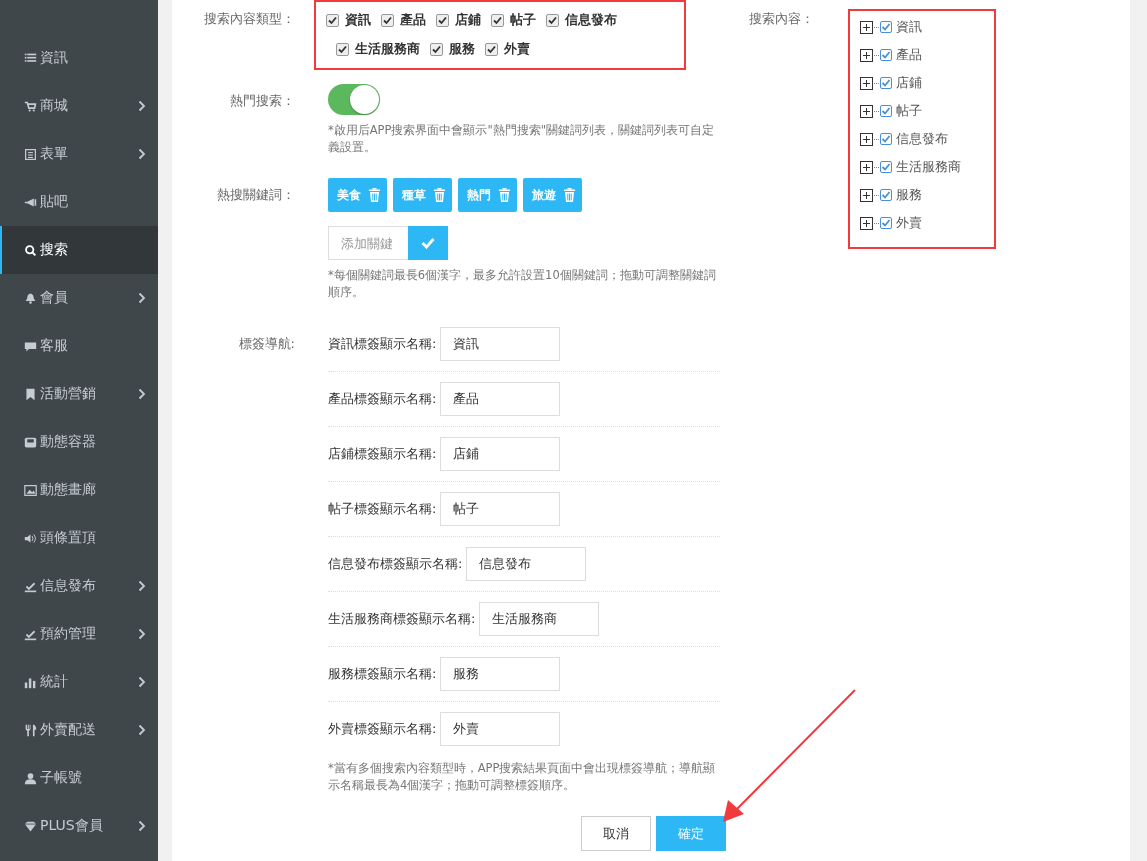 Image resolution: width=1147 pixels, height=861 pixels. I want to click on tree-node: 生活服務商, so click(927, 167).